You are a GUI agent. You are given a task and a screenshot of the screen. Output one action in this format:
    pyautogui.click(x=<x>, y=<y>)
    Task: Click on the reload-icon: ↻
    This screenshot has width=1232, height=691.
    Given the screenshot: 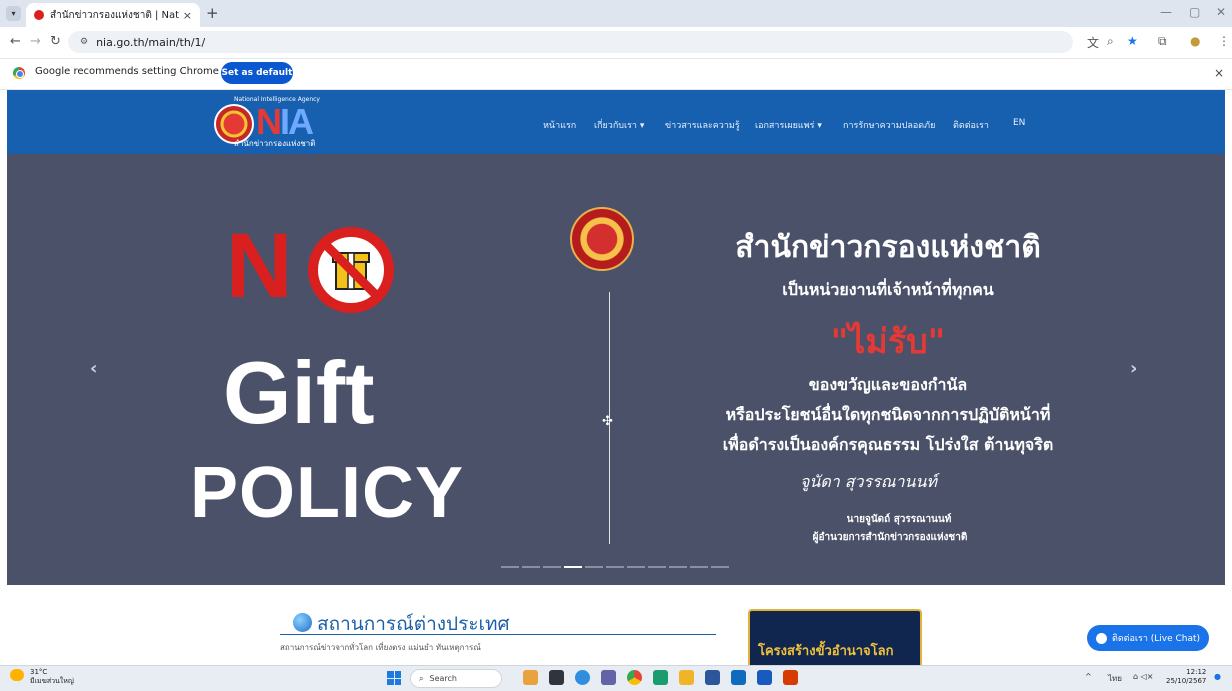 What is the action you would take?
    pyautogui.click(x=55, y=41)
    